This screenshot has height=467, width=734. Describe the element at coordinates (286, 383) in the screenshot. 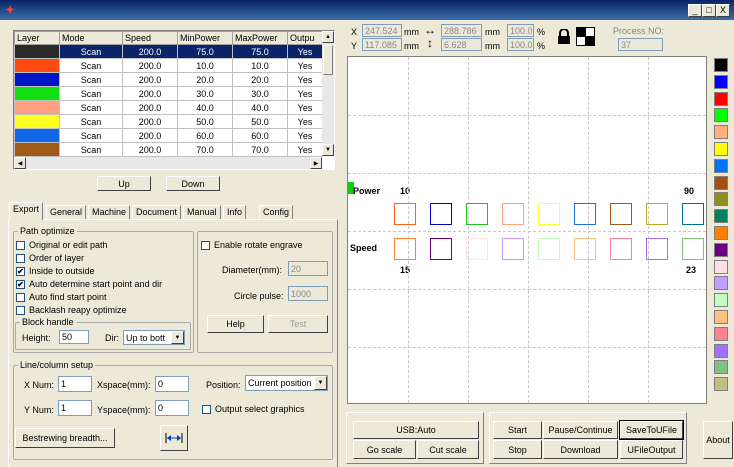

I see `position-select: Current position ▼` at that location.